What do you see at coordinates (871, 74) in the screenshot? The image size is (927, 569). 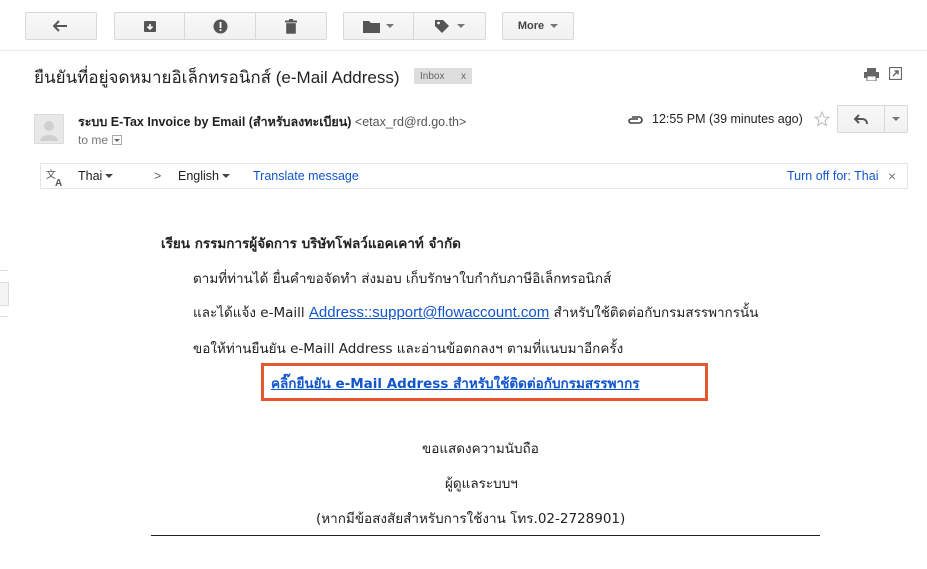 I see `print-icon` at bounding box center [871, 74].